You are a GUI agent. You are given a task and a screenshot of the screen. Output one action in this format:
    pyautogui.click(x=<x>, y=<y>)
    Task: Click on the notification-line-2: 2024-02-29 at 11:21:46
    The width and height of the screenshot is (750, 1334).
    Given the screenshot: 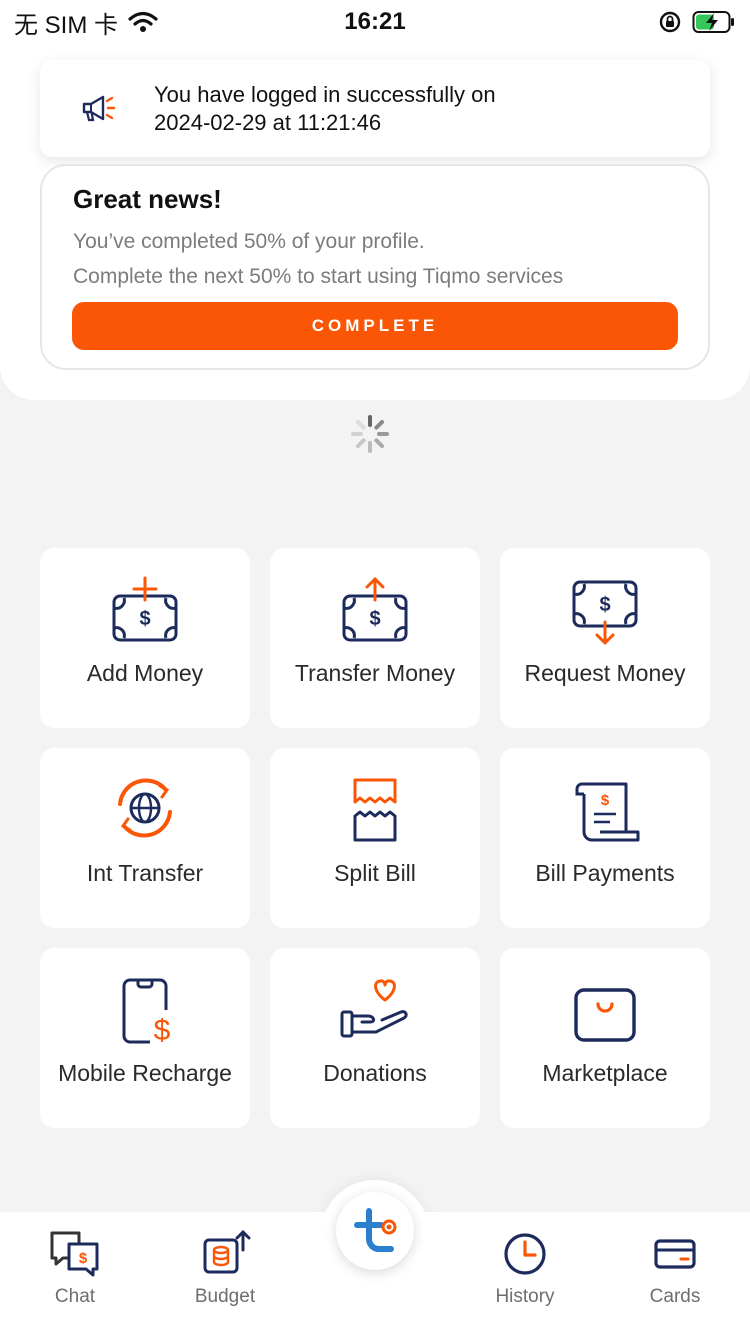 What is the action you would take?
    pyautogui.click(x=268, y=122)
    